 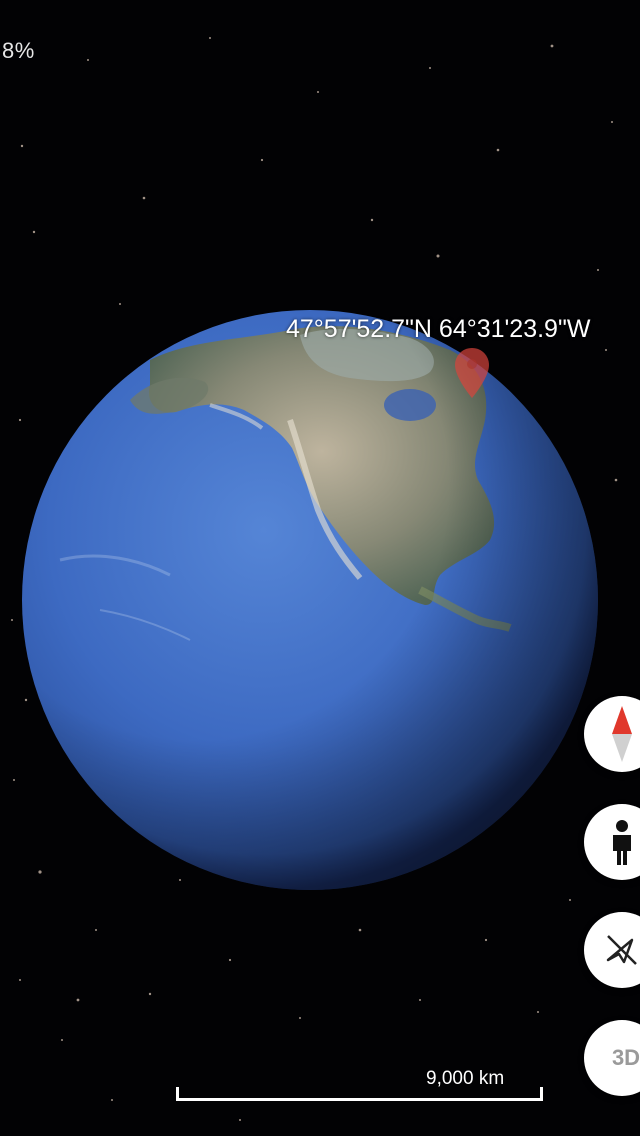 What do you see at coordinates (625, 1057) in the screenshot?
I see `toggle-3d-label: 3D` at bounding box center [625, 1057].